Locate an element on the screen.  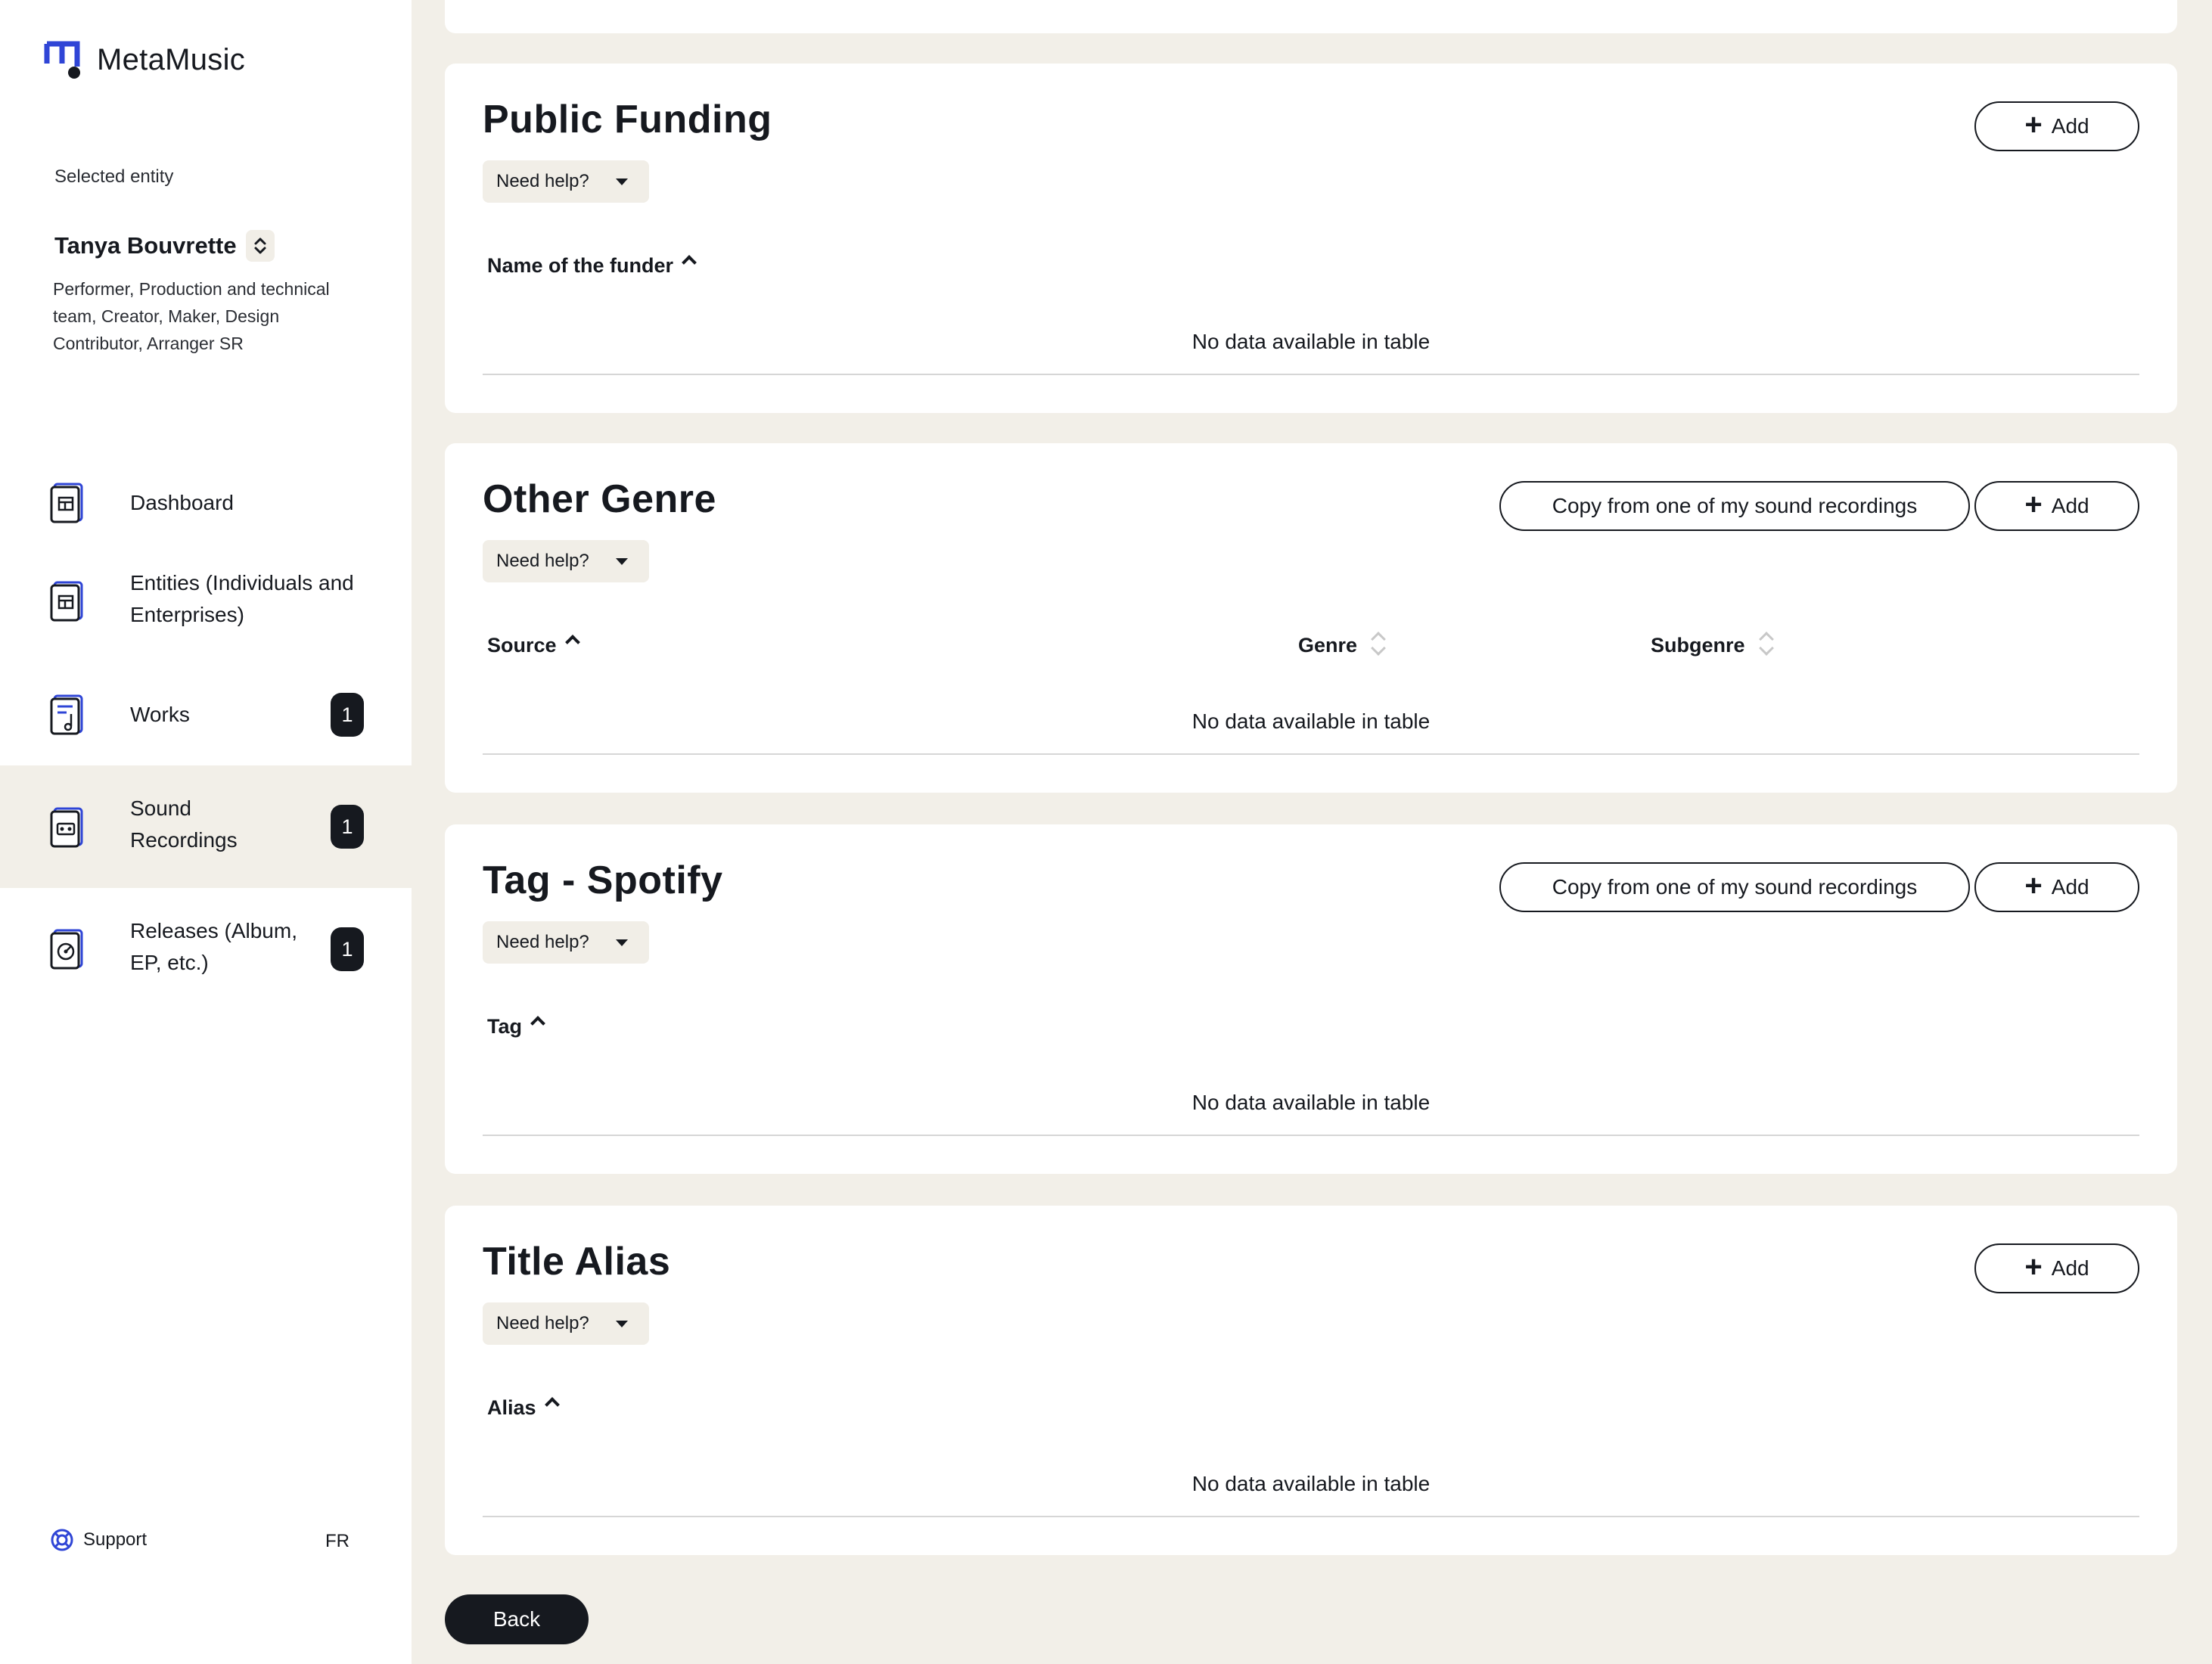
column-header-funder: Name of the funder is located at coordinates (592, 266).